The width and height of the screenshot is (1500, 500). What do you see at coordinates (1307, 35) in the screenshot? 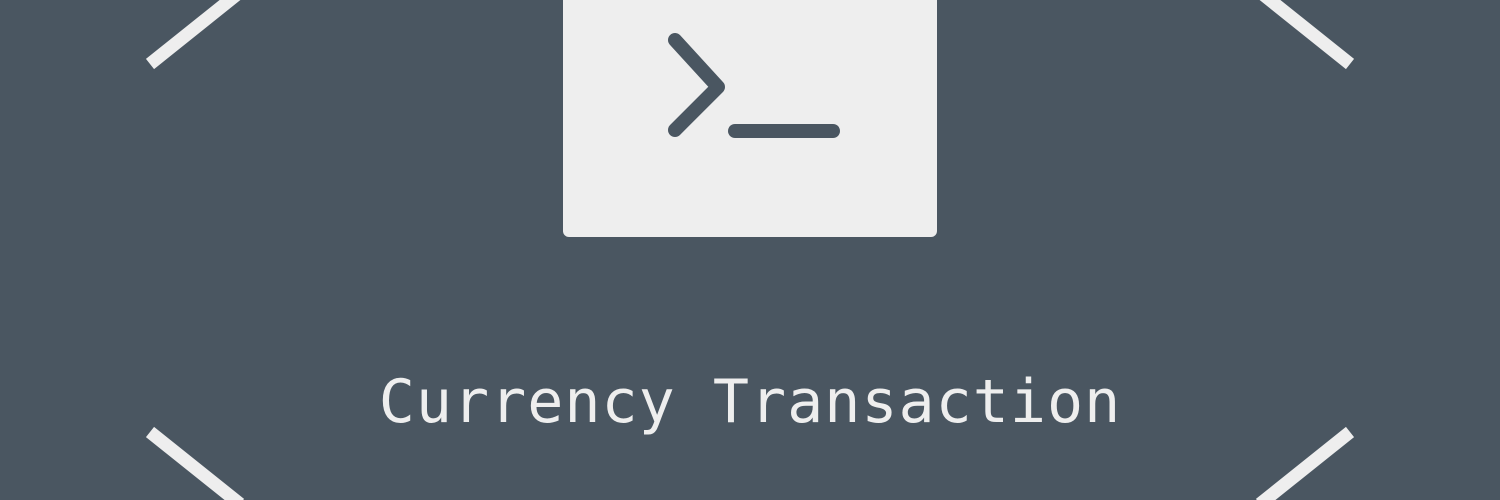
I see `corner-bracket-top-right` at bounding box center [1307, 35].